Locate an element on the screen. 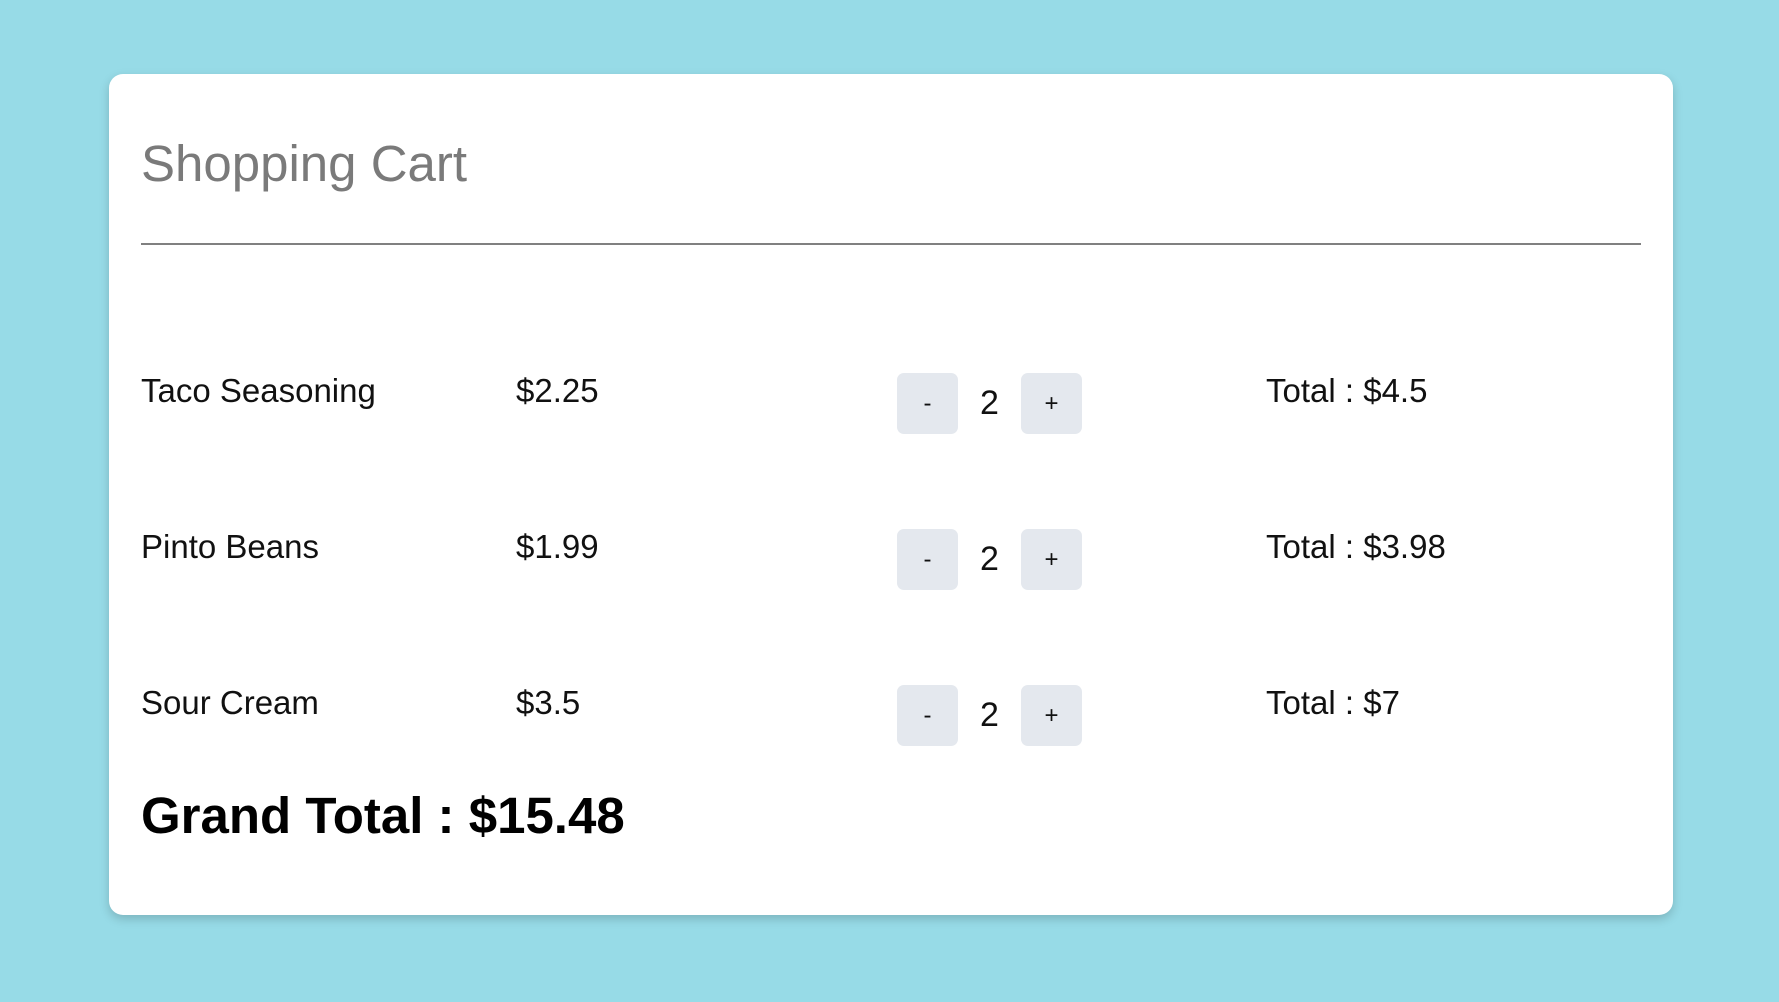  cart-item-row: Taco Seasoning $2.25 - 2 + Total : $4.5 is located at coordinates (891, 404).